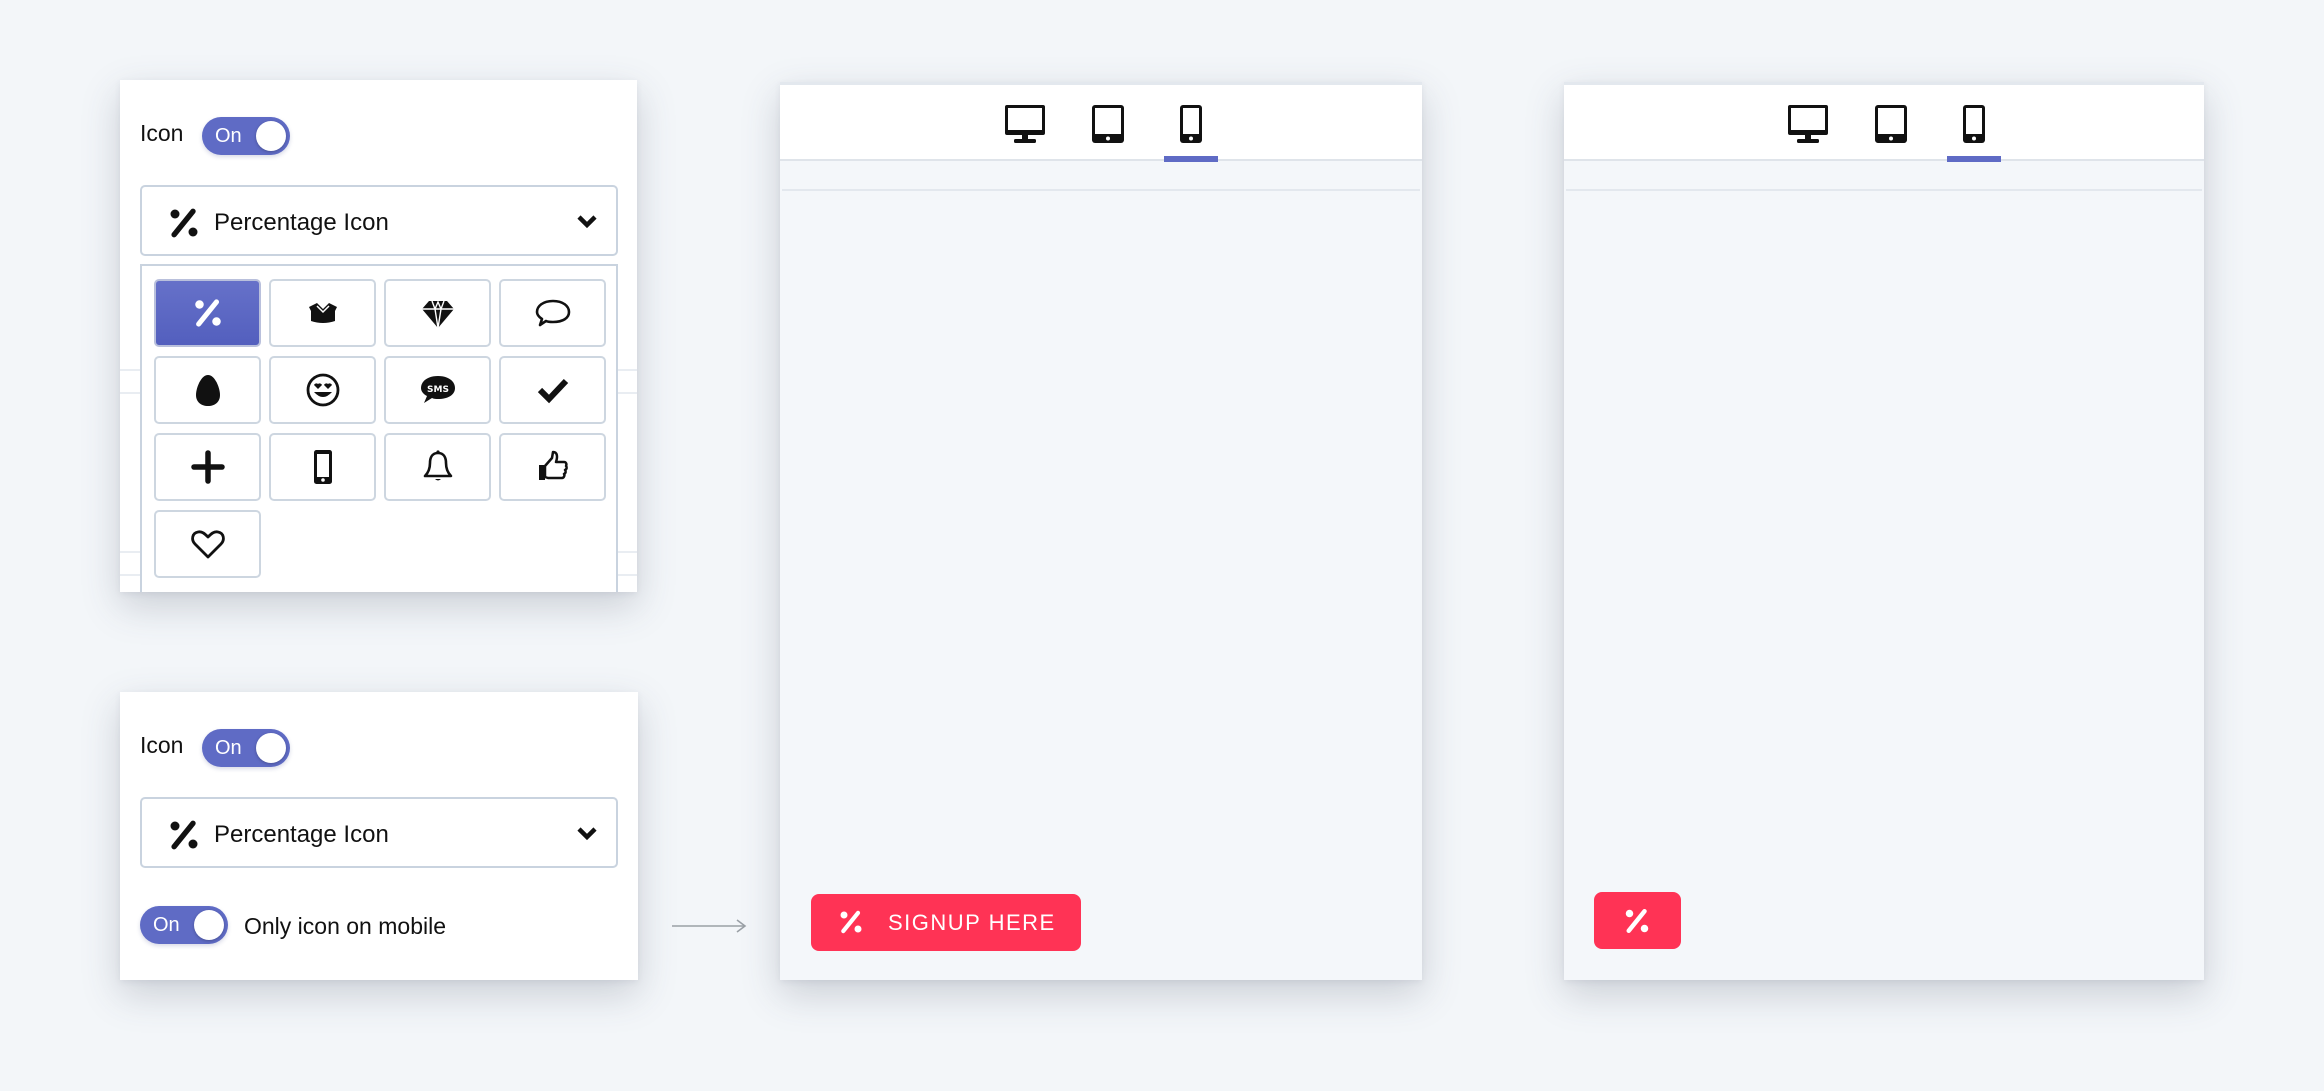 This screenshot has width=2324, height=1091. I want to click on heart-icon, so click(207, 544).